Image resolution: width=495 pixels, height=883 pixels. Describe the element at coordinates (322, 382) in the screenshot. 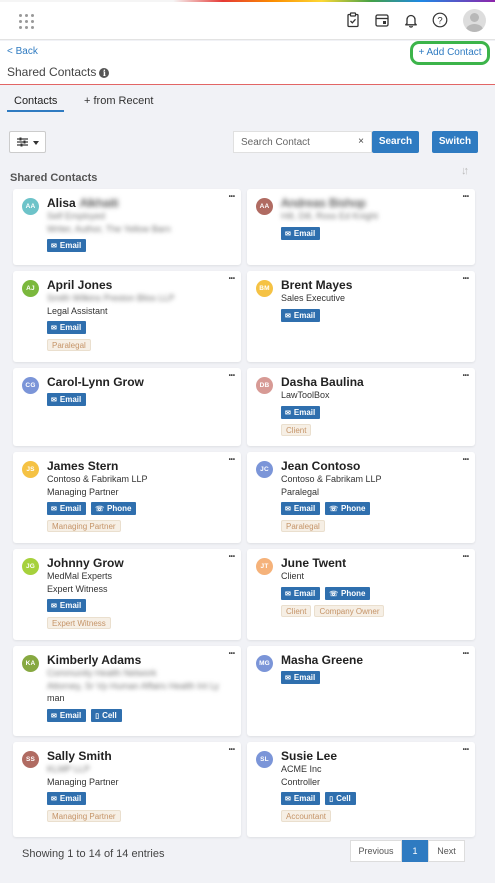

I see `contact-name: Dasha Baulina` at that location.